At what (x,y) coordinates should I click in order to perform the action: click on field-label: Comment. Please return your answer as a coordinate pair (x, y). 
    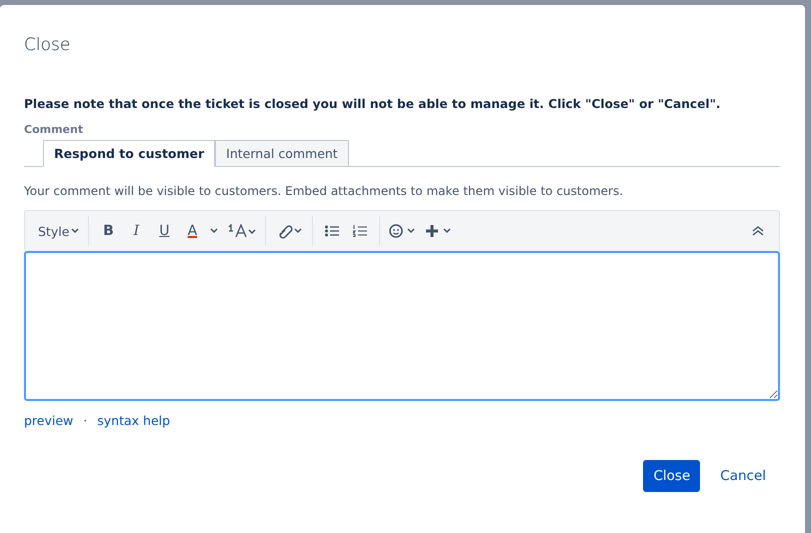
    Looking at the image, I should click on (54, 129).